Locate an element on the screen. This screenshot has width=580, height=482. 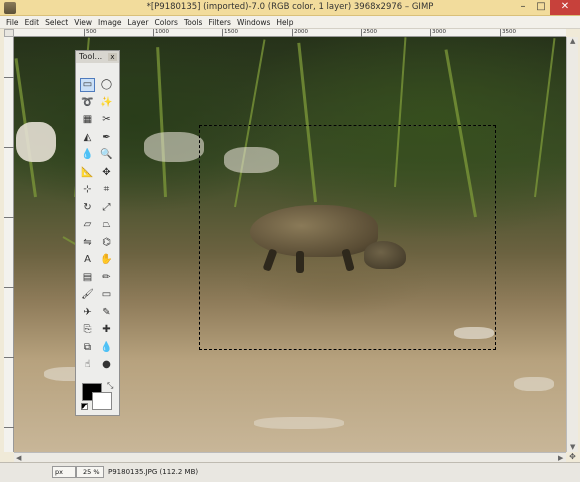
ruler-label: 500 is located at coordinates (90, 33).